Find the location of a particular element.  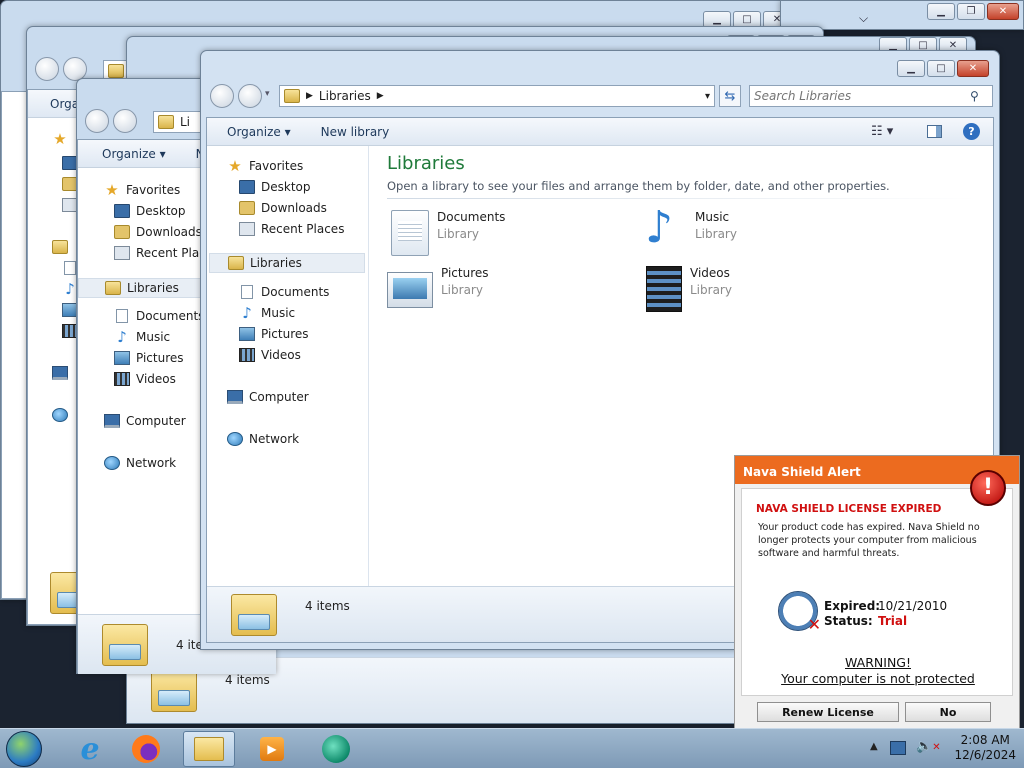

start-button is located at coordinates (24, 749).